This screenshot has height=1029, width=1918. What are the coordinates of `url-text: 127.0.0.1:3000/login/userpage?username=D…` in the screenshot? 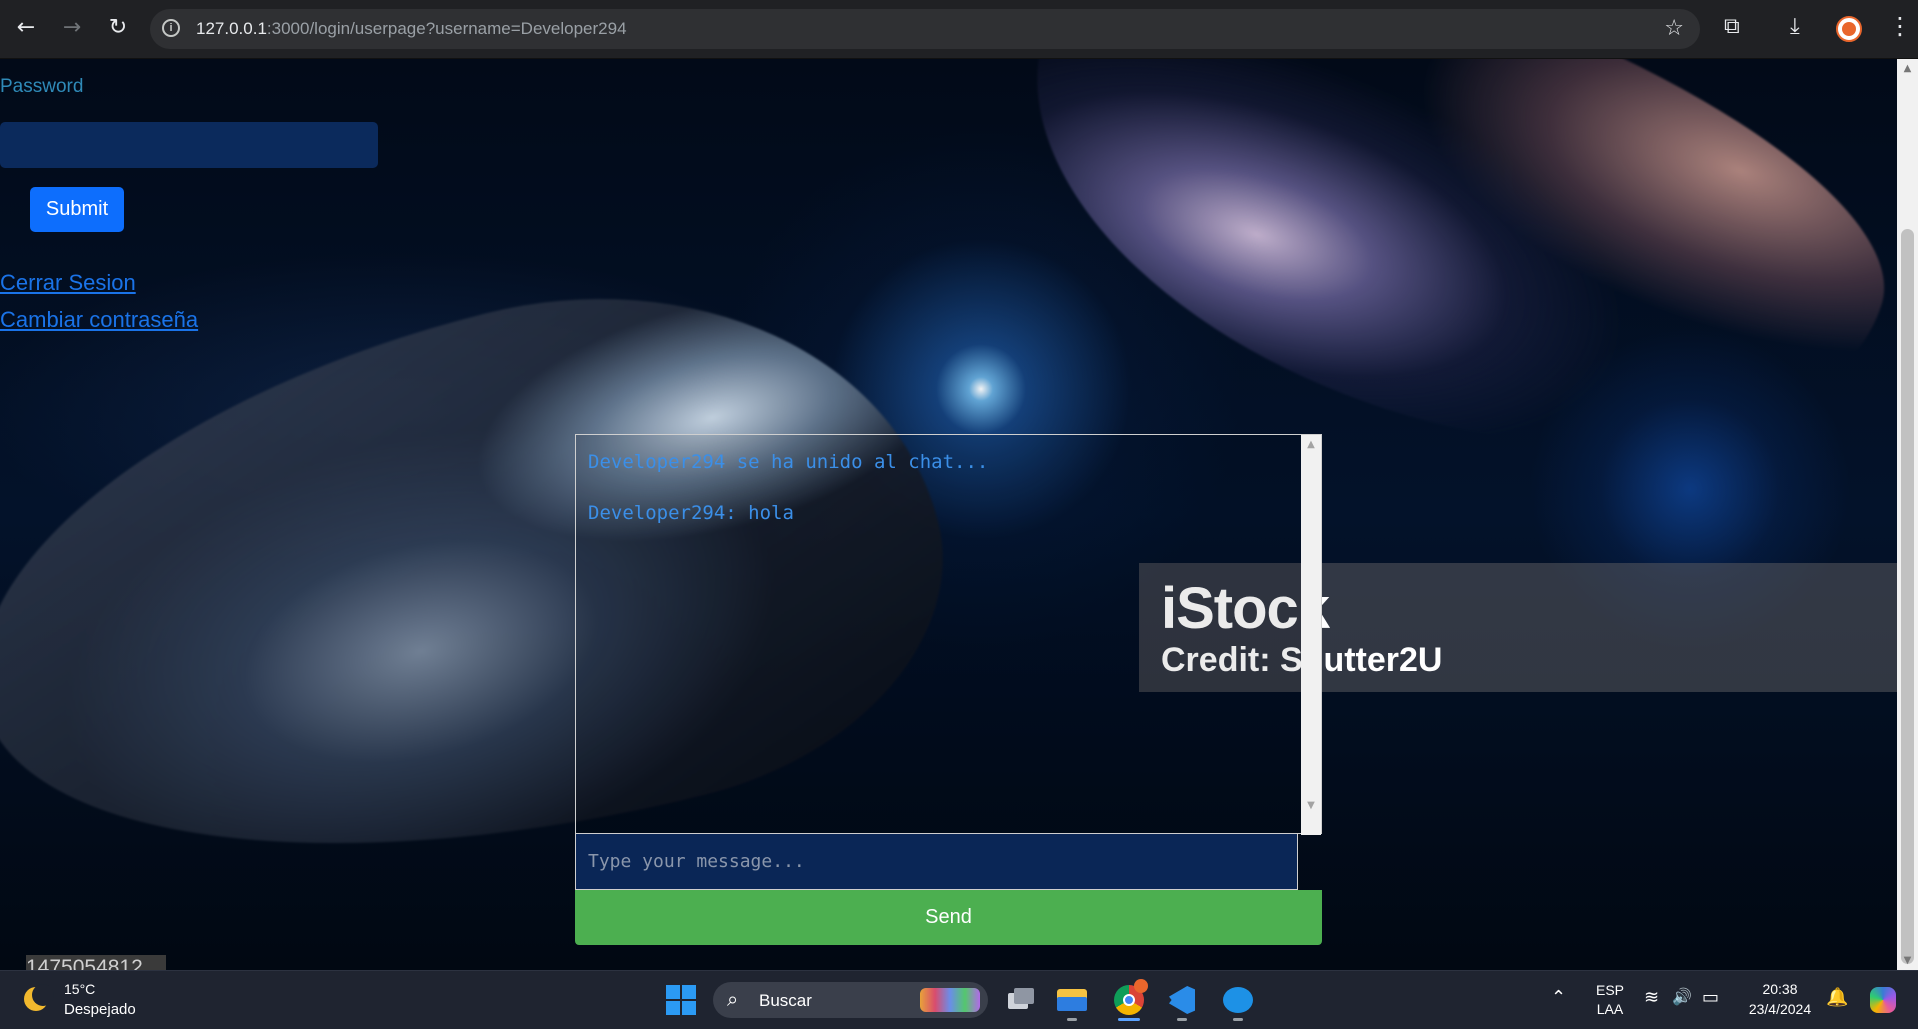 It's located at (411, 29).